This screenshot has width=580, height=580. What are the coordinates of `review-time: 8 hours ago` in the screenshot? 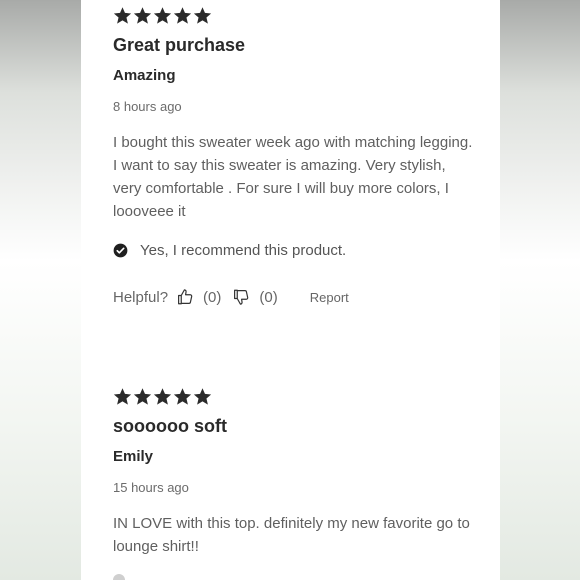 It's located at (147, 106).